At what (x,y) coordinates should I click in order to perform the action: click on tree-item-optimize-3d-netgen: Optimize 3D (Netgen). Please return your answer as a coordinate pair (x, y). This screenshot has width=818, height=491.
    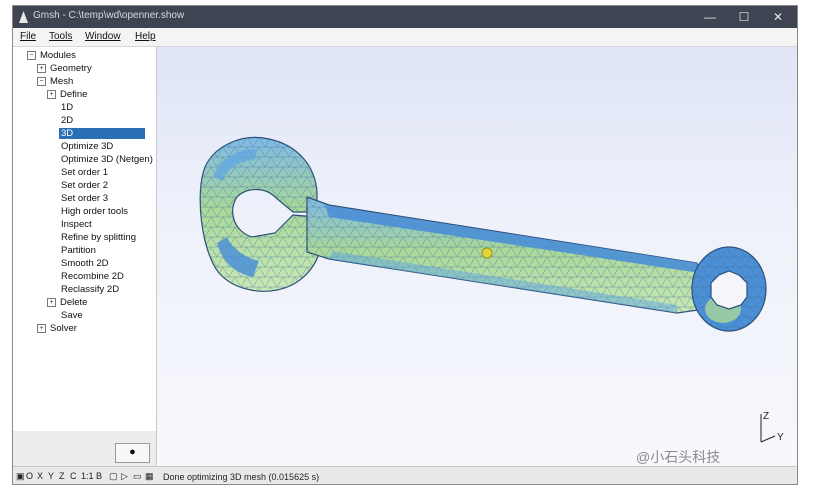
    Looking at the image, I should click on (107, 160).